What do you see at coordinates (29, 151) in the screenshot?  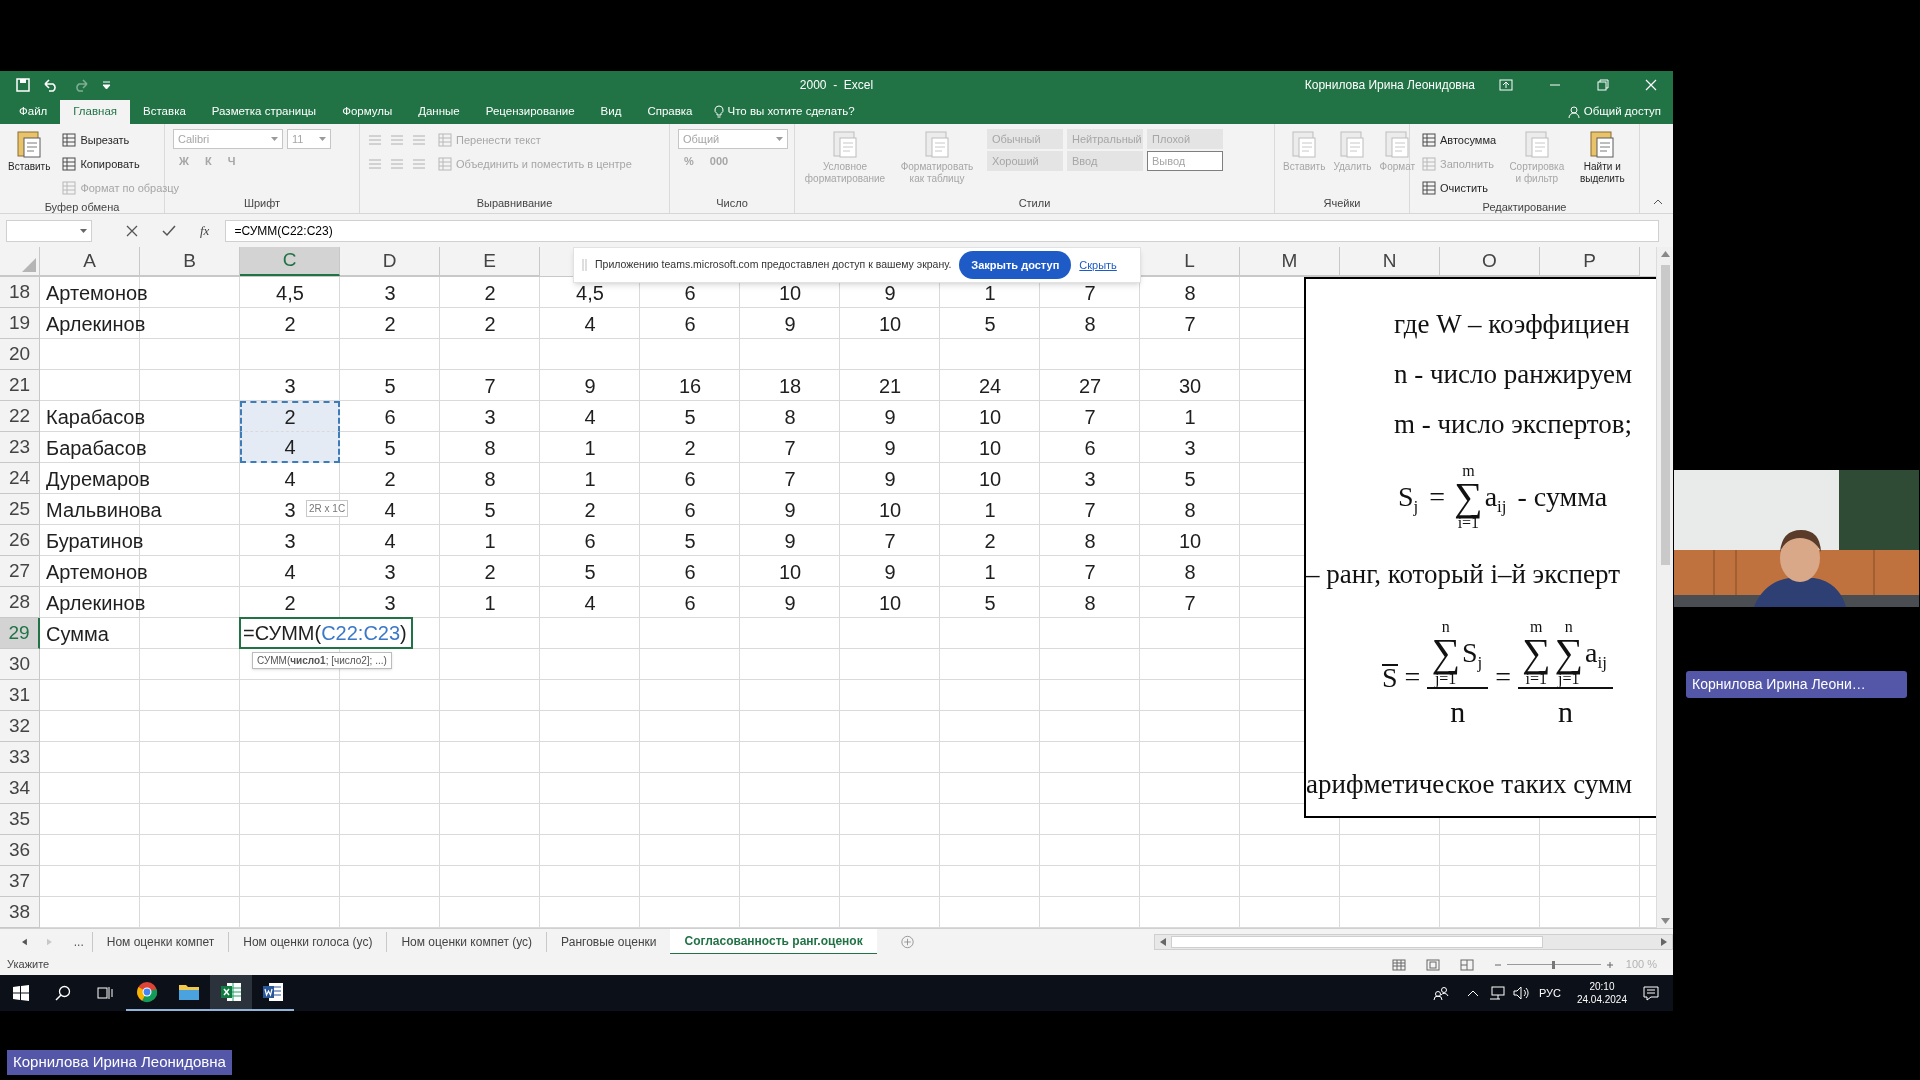 I see `ribbon-button: Вставить` at bounding box center [29, 151].